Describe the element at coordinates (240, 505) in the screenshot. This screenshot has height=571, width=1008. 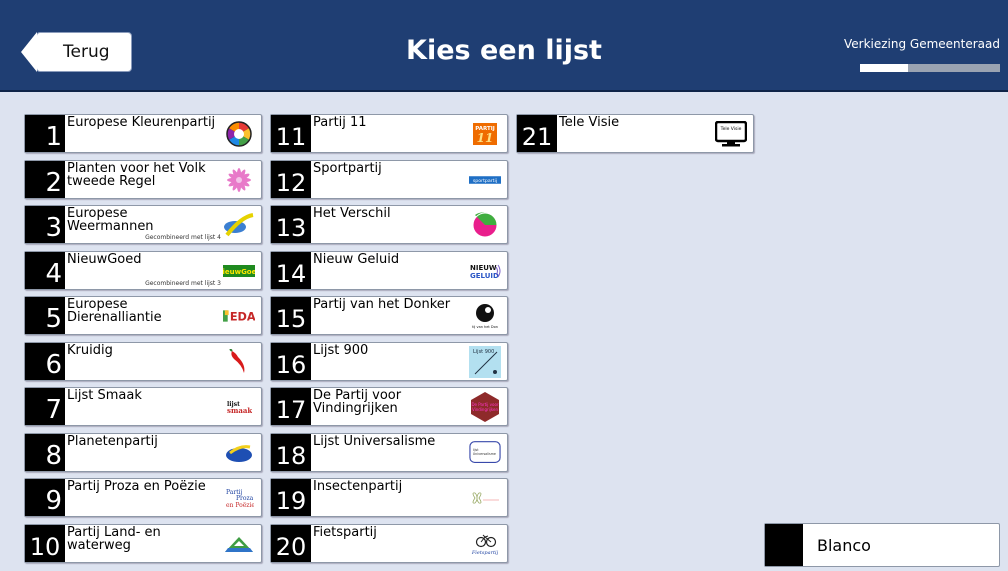
I see `svg-text: en Poëzie` at that location.